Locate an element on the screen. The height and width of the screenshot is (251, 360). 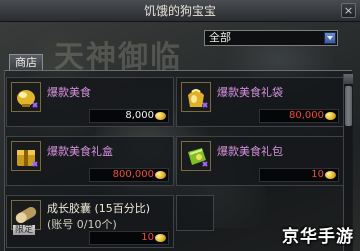
shop-item-card: 限定 成长胶囊 (15百分比) (账号 0/10个) 10 is located at coordinates (90, 221).